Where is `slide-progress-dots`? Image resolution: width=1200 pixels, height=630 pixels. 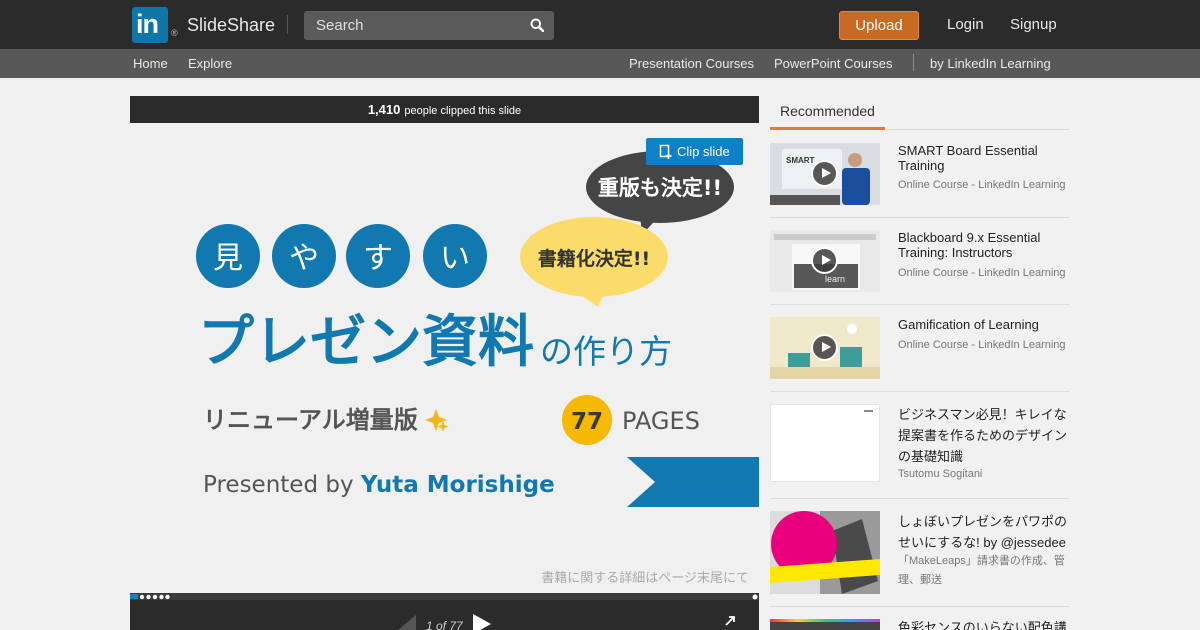 slide-progress-dots is located at coordinates (448, 597).